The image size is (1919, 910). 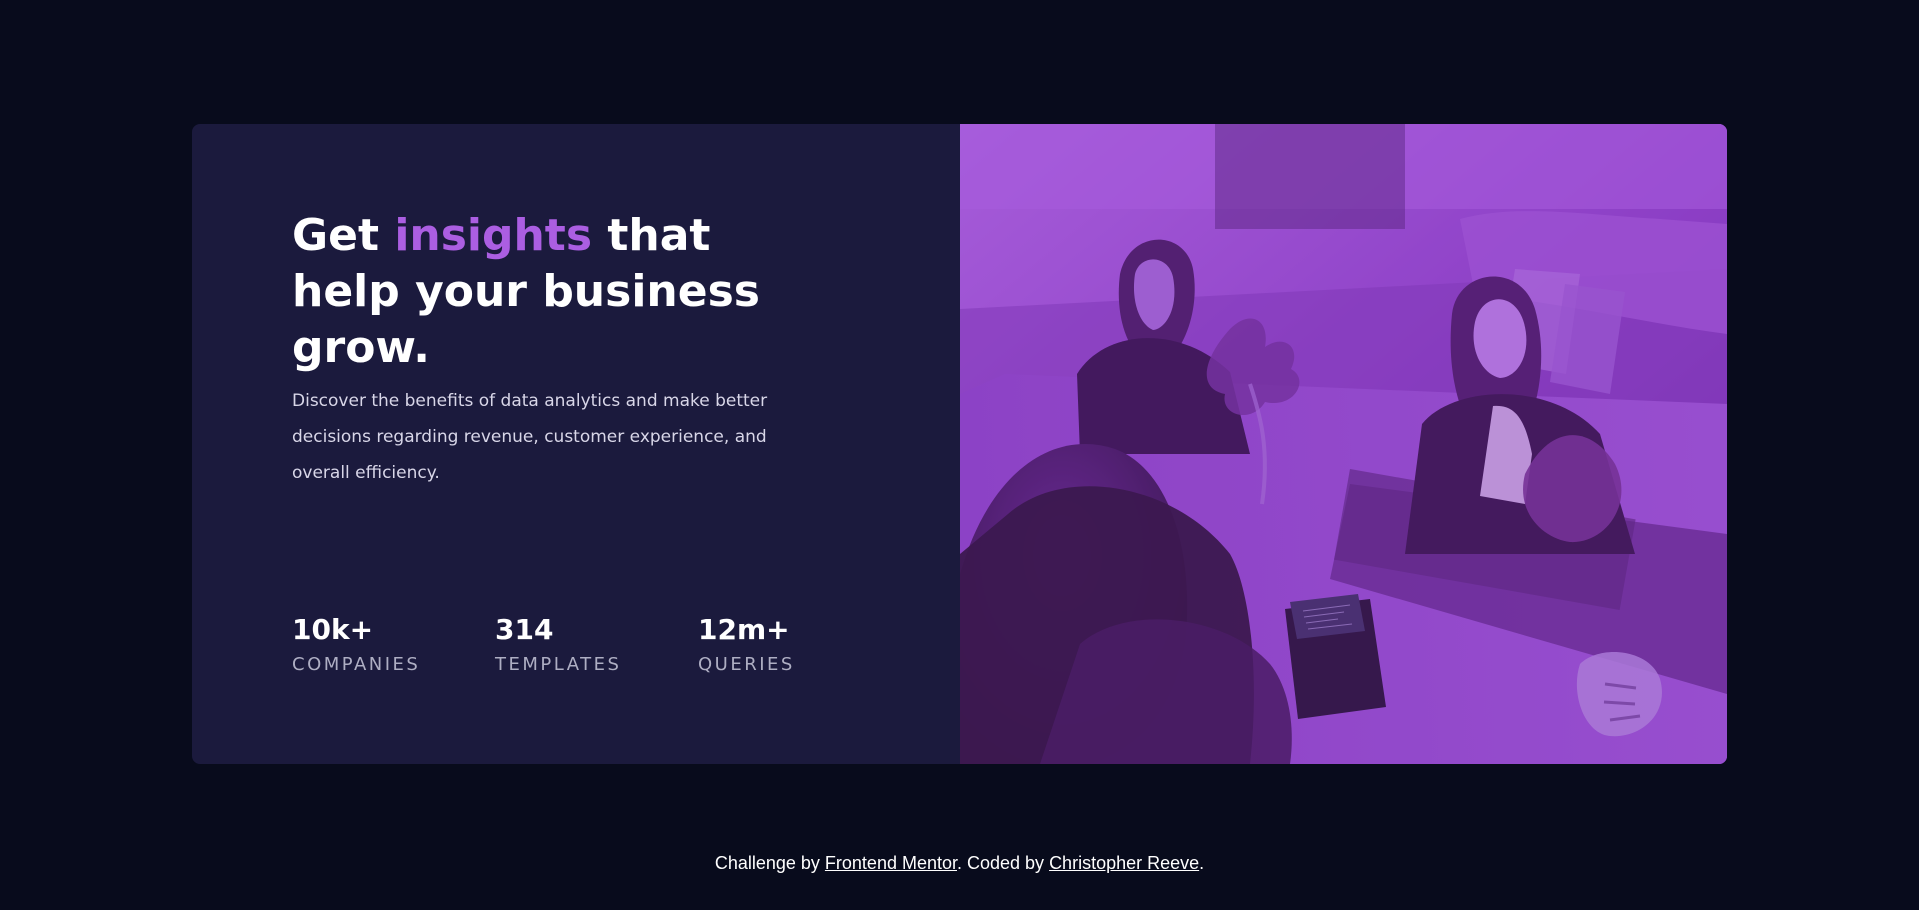 I want to click on stat-label: COMPANIES, so click(x=356, y=664).